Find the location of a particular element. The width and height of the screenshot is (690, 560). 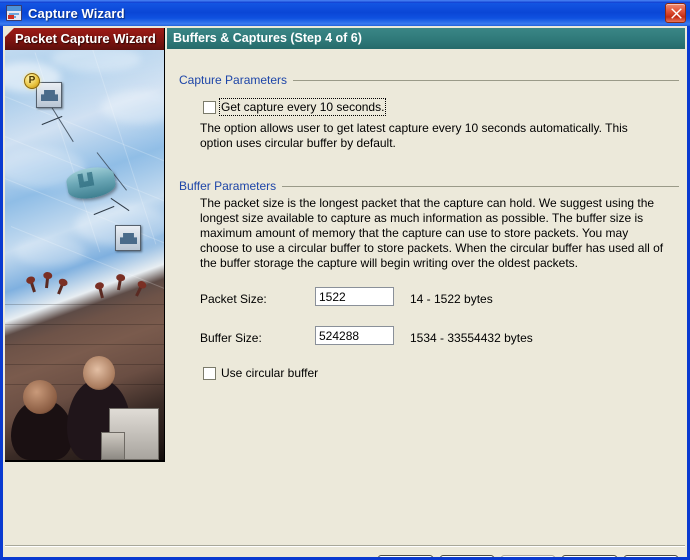

protocol-badge-icon: P is located at coordinates (32, 81).